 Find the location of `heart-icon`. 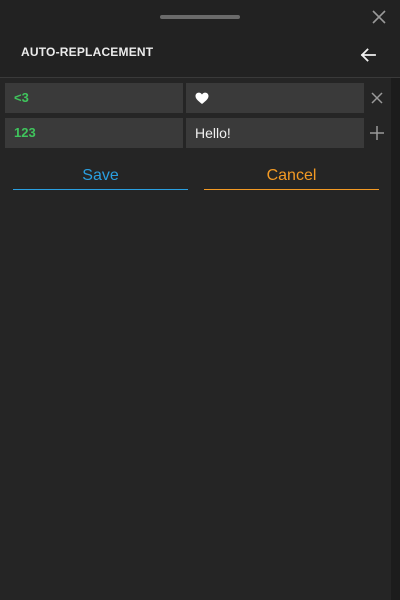

heart-icon is located at coordinates (202, 98).